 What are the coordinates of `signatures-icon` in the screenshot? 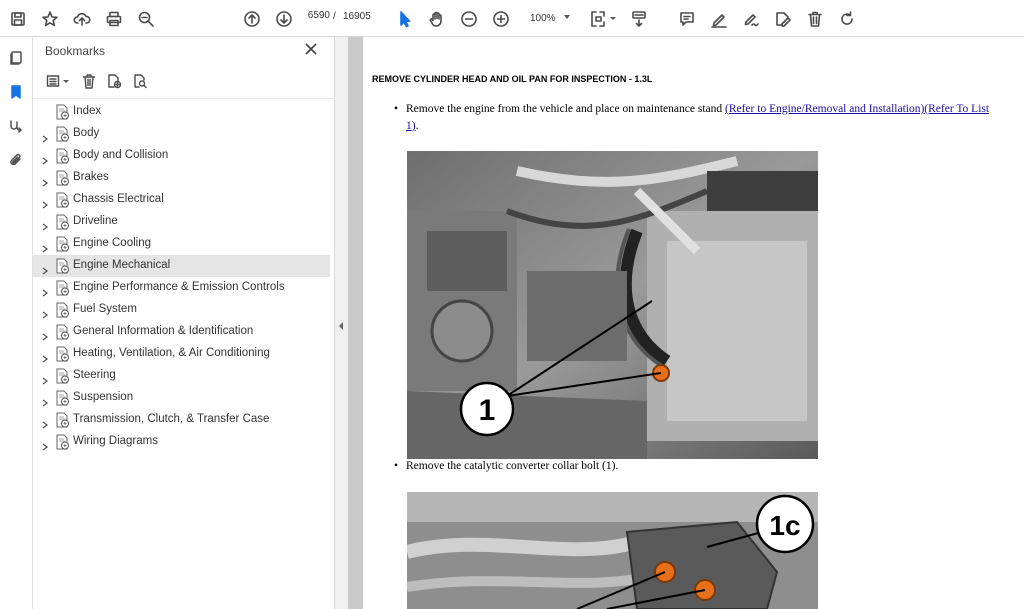 It's located at (16, 126).